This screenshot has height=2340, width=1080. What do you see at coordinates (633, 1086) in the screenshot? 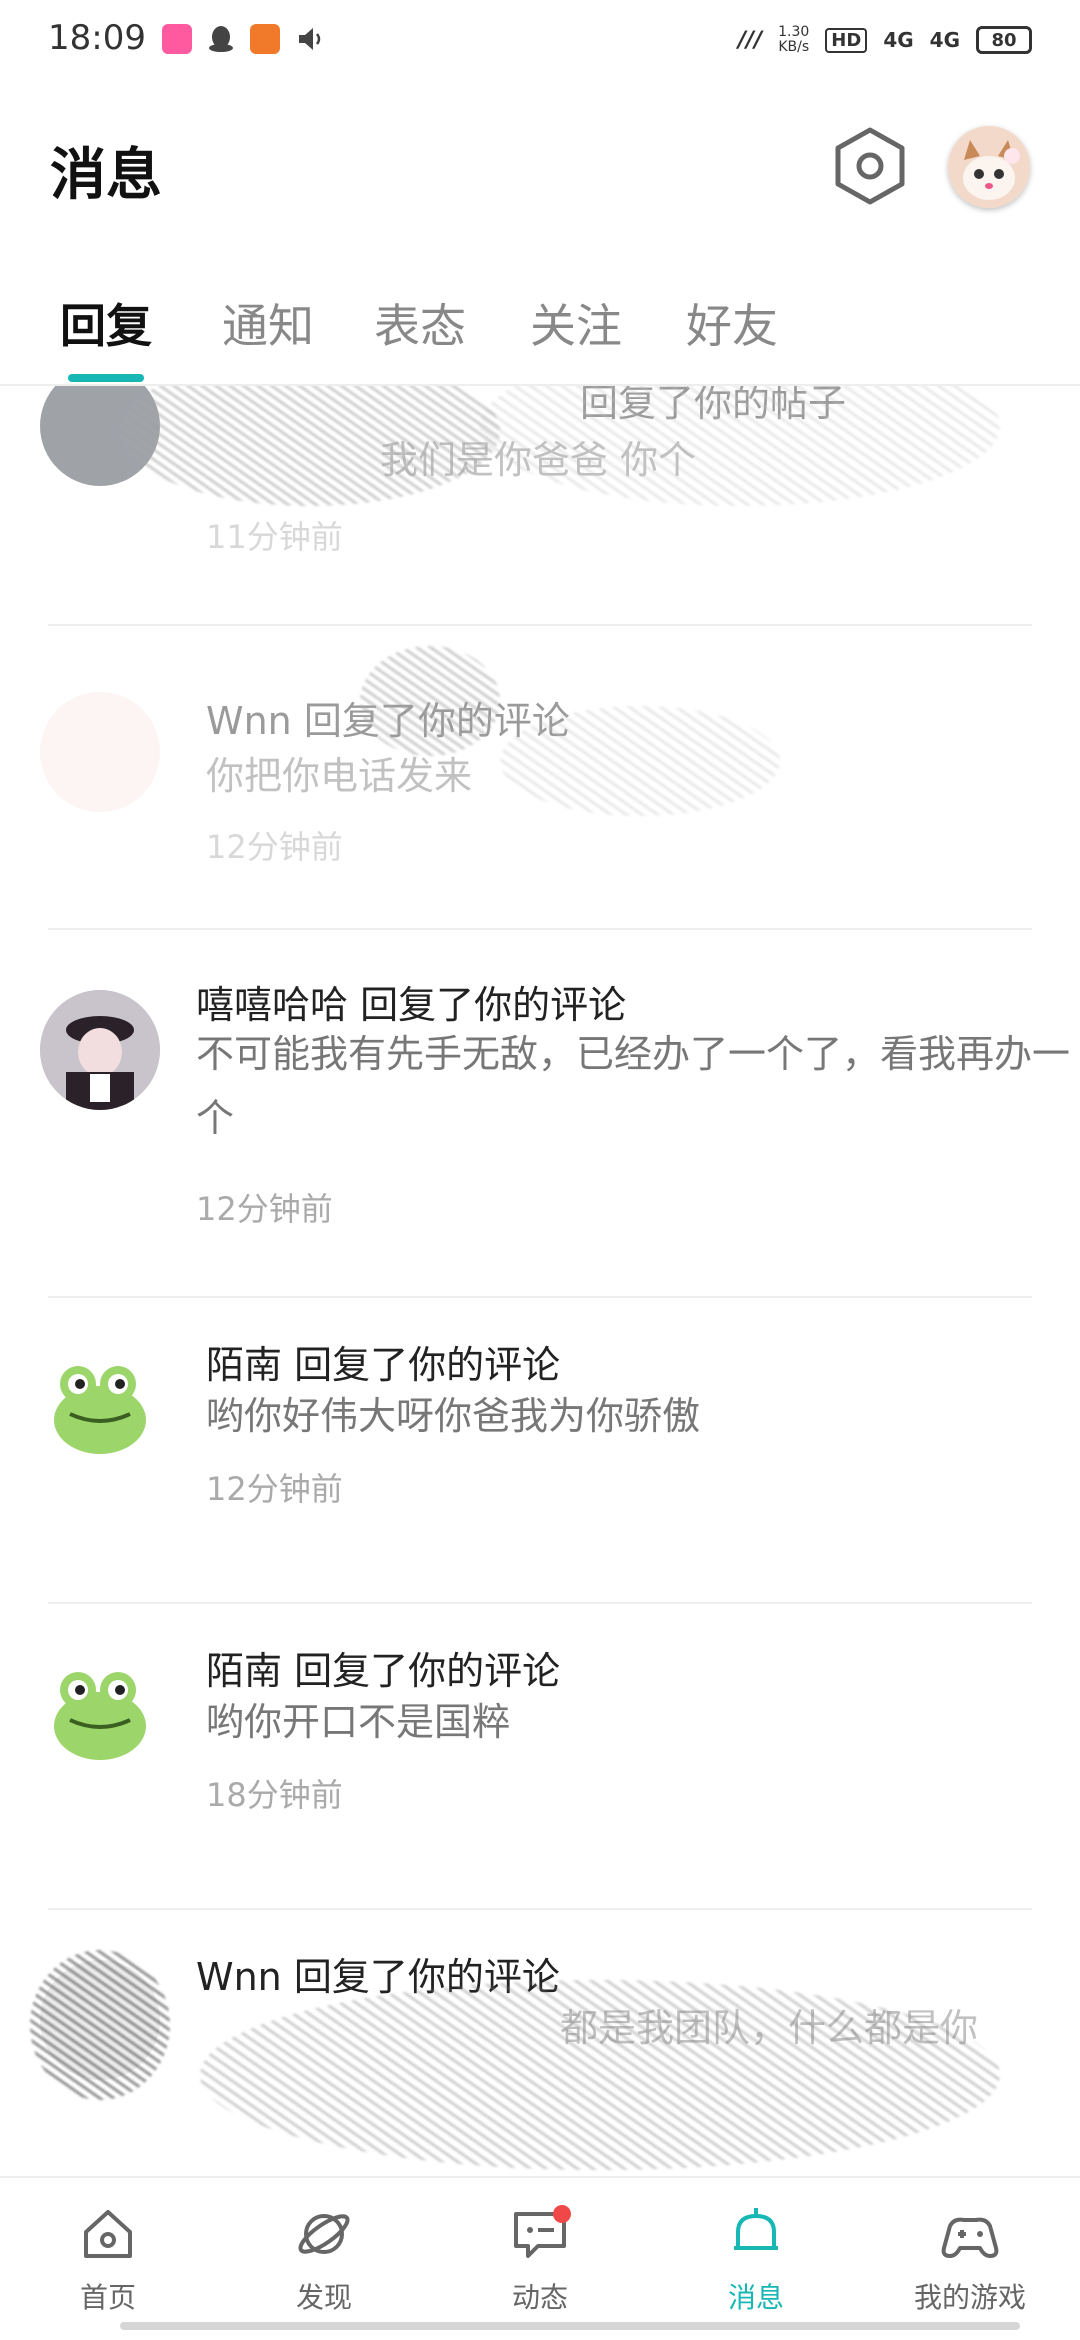
I see `message-body: 不可能我有先手无敌，已经办了一个了，看我再办一个` at bounding box center [633, 1086].